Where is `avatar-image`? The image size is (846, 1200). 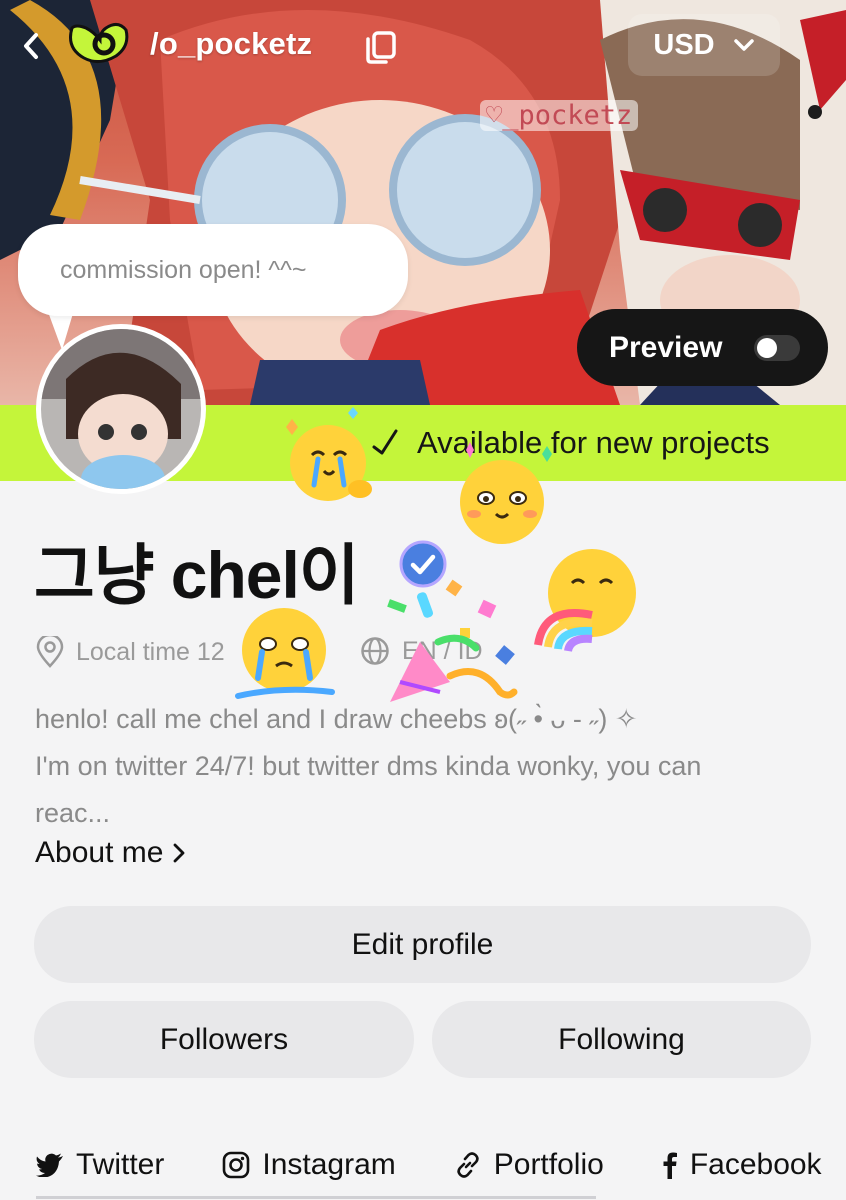 avatar-image is located at coordinates (121, 409).